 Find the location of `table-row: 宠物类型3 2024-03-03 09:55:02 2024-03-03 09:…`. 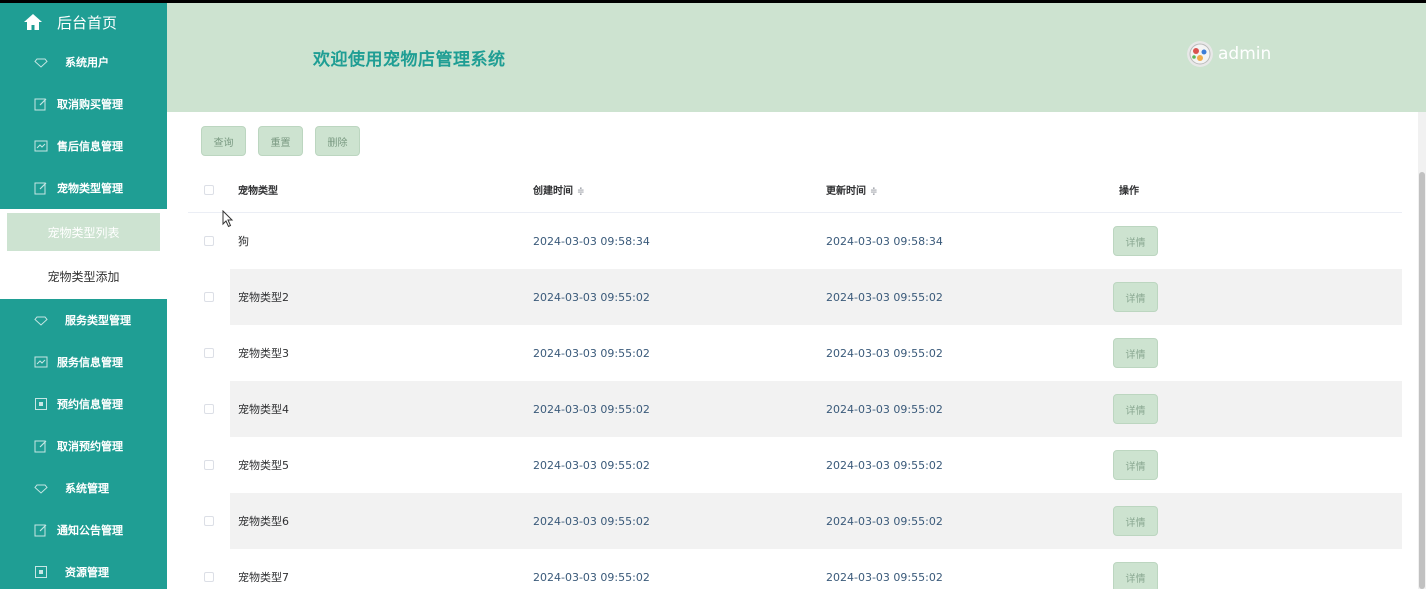

table-row: 宠物类型3 2024-03-03 09:55:02 2024-03-03 09:… is located at coordinates (795, 353).